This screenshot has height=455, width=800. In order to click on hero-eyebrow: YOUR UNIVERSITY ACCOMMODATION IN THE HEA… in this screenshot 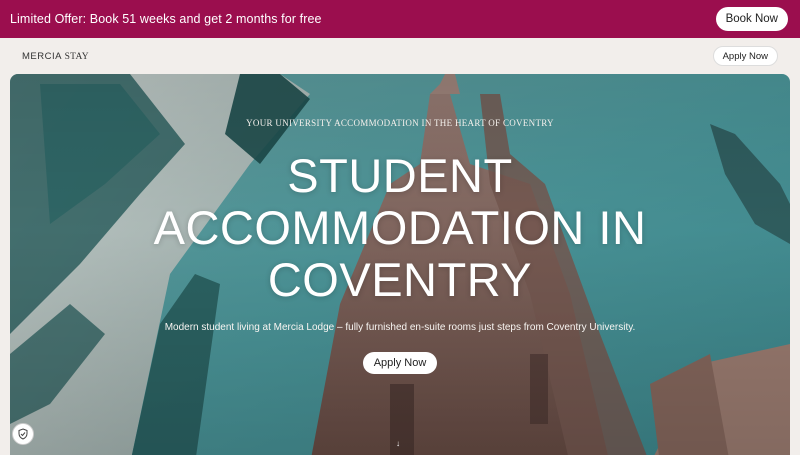, I will do `click(400, 123)`.